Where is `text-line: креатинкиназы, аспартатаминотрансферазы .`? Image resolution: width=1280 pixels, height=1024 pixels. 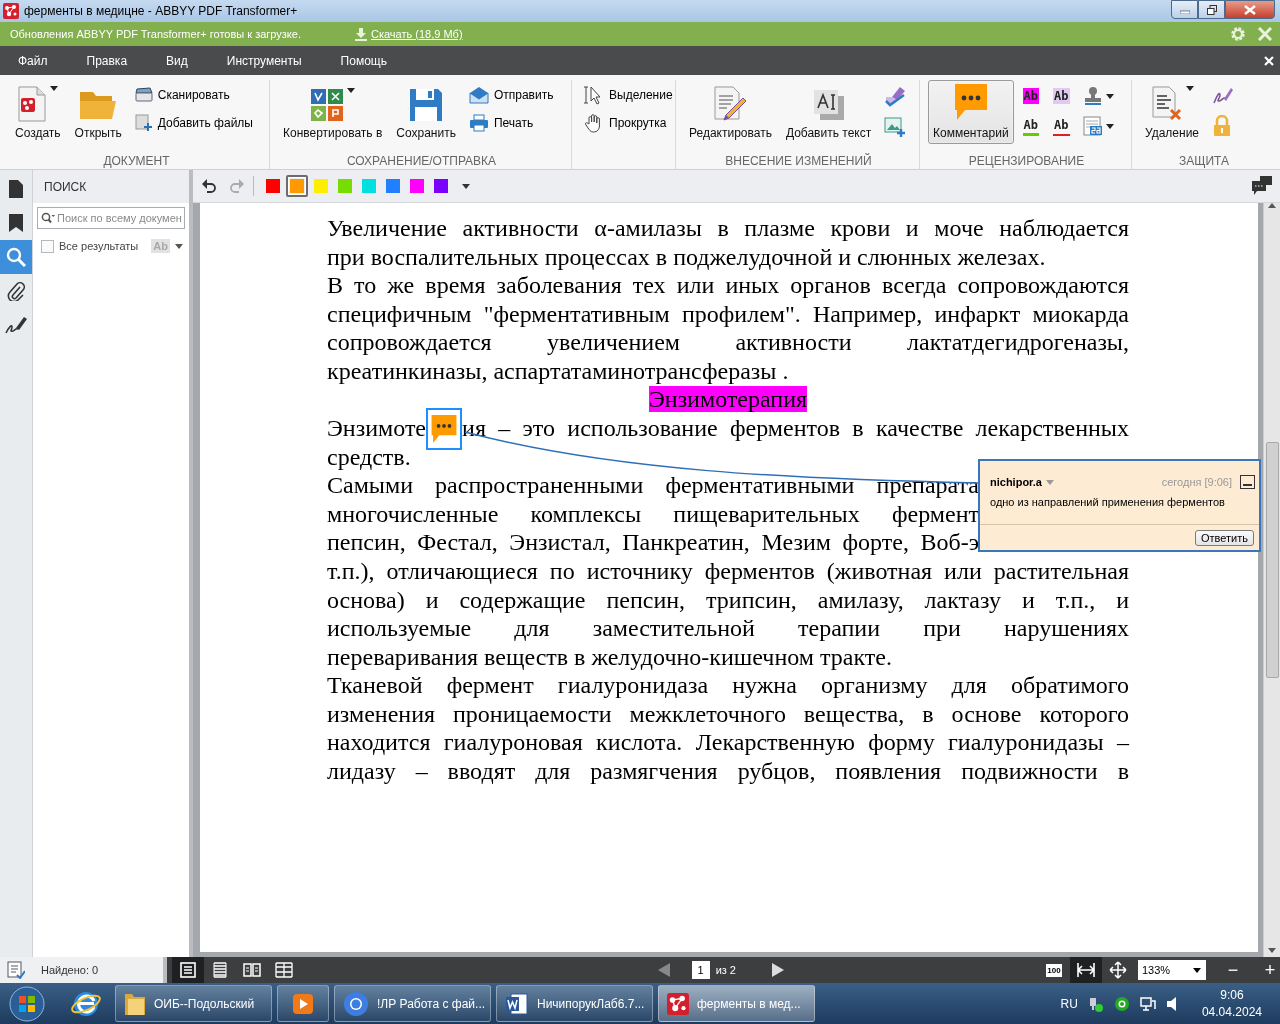
text-line: креатинкиназы, аспартатаминотрансферазы . is located at coordinates (558, 370).